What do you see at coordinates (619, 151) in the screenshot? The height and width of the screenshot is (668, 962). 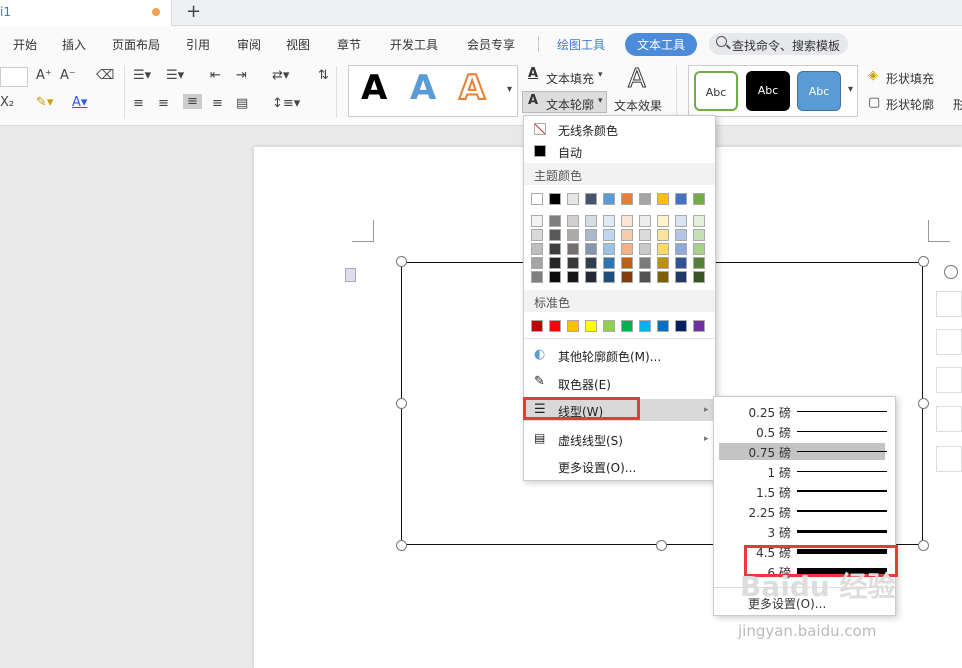 I see `auto-color-item: 自动` at bounding box center [619, 151].